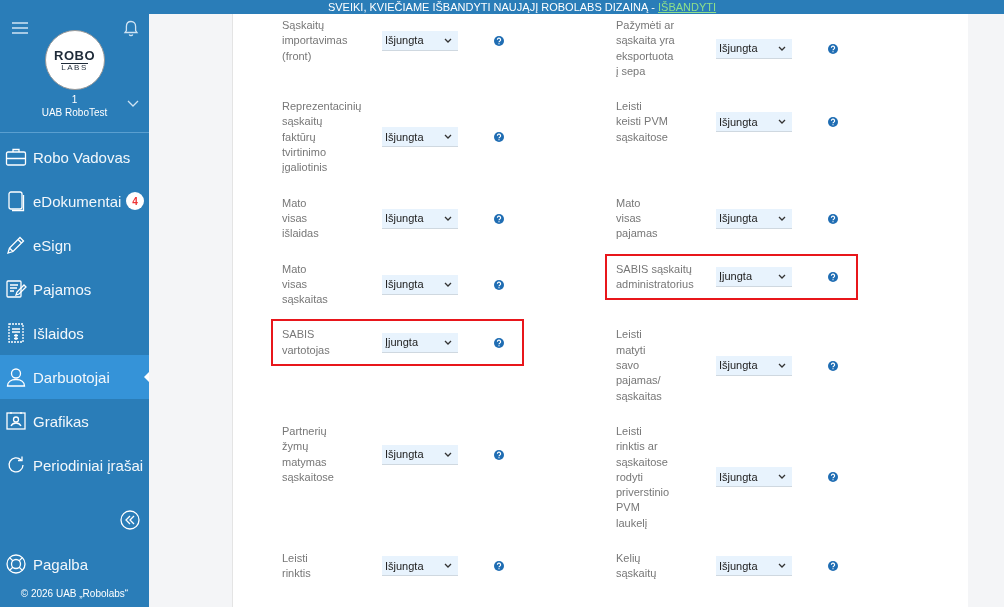  I want to click on count-badge: 4, so click(135, 201).